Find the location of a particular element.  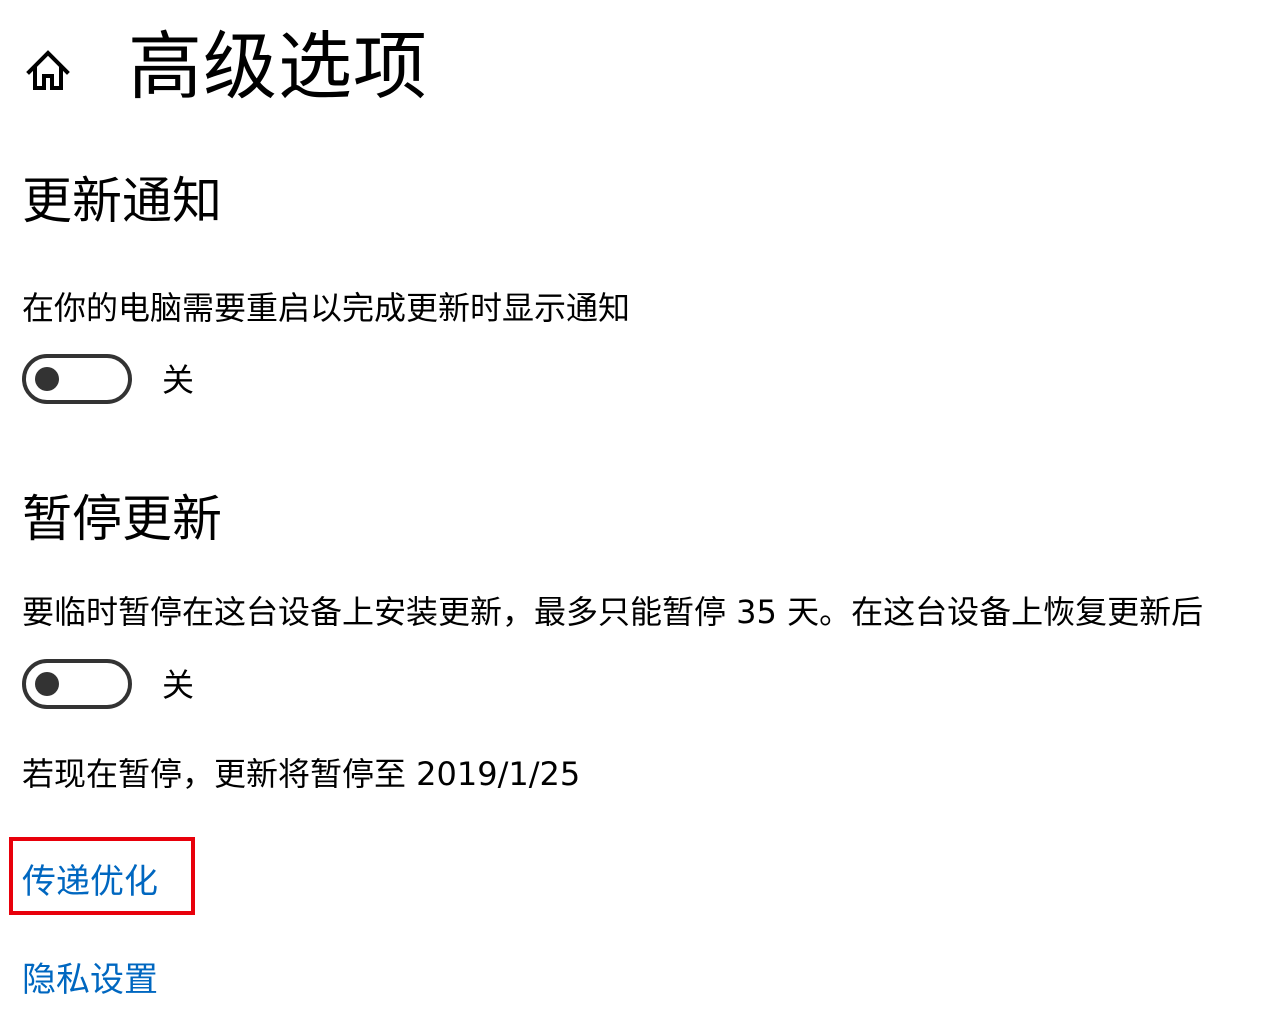

page-title: 高级选项 is located at coordinates (278, 67).